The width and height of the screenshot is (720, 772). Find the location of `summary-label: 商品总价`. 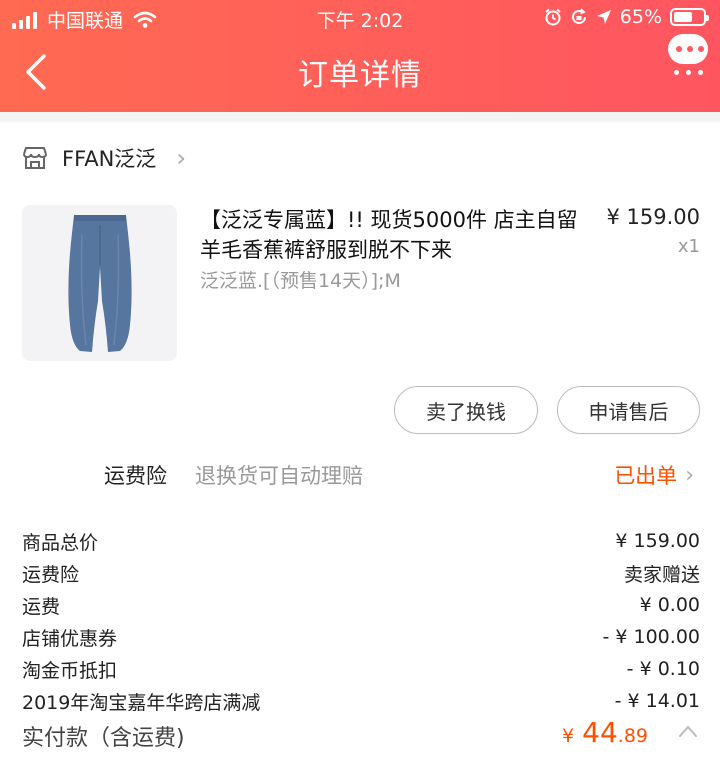

summary-label: 商品总价 is located at coordinates (60, 542).